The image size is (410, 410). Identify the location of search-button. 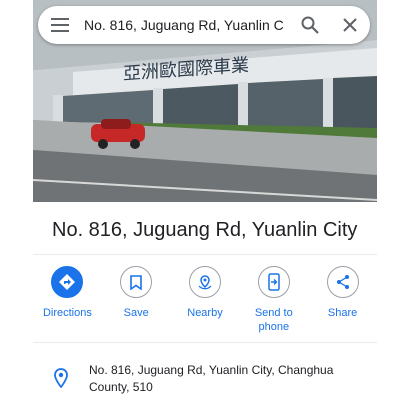
(310, 25).